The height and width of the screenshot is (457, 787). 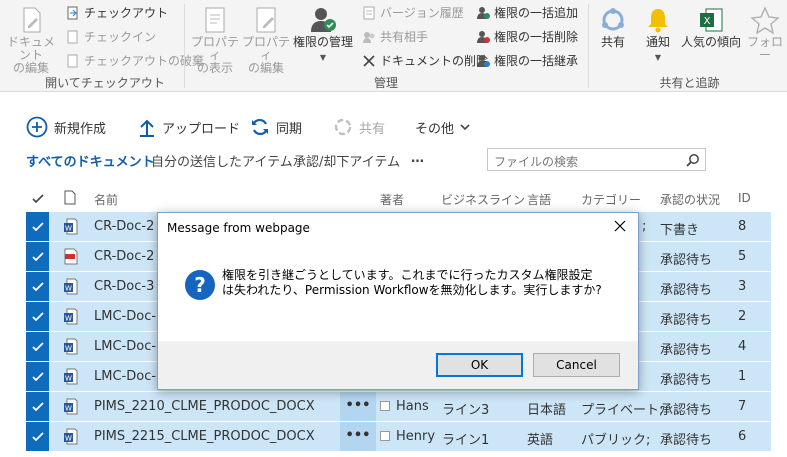 What do you see at coordinates (479, 365) in the screenshot?
I see `ok-button: OK` at bounding box center [479, 365].